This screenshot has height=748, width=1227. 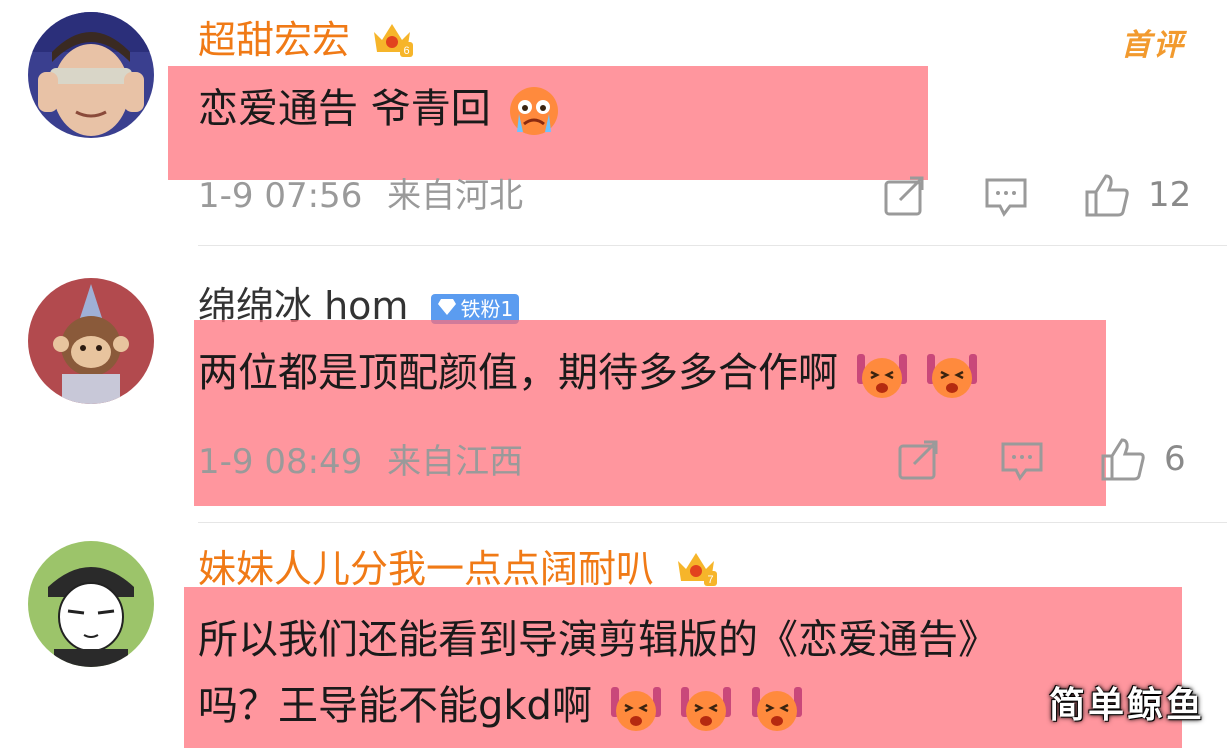 I want to click on location: 来自江西, so click(x=455, y=462).